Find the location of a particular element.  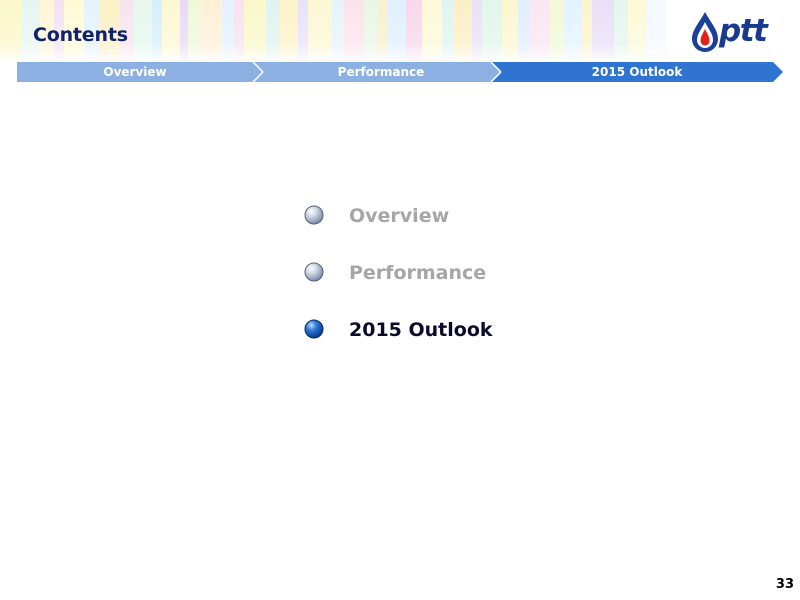

agenda-item-label: 2015 Outlook is located at coordinates (421, 330).